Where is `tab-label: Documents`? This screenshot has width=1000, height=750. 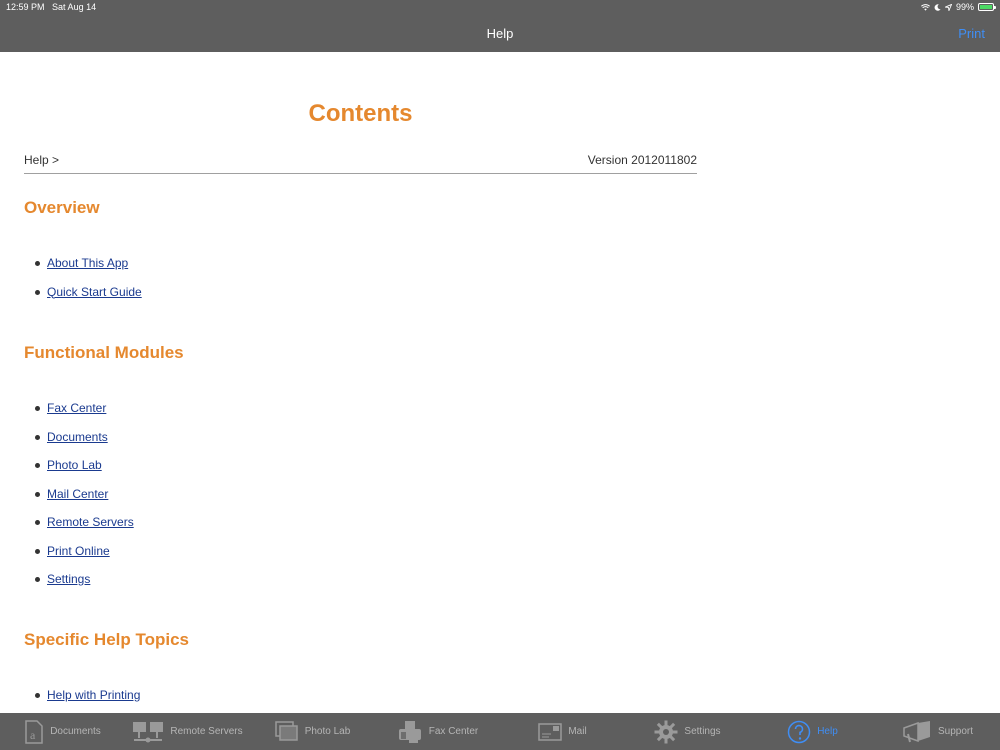 tab-label: Documents is located at coordinates (75, 731).